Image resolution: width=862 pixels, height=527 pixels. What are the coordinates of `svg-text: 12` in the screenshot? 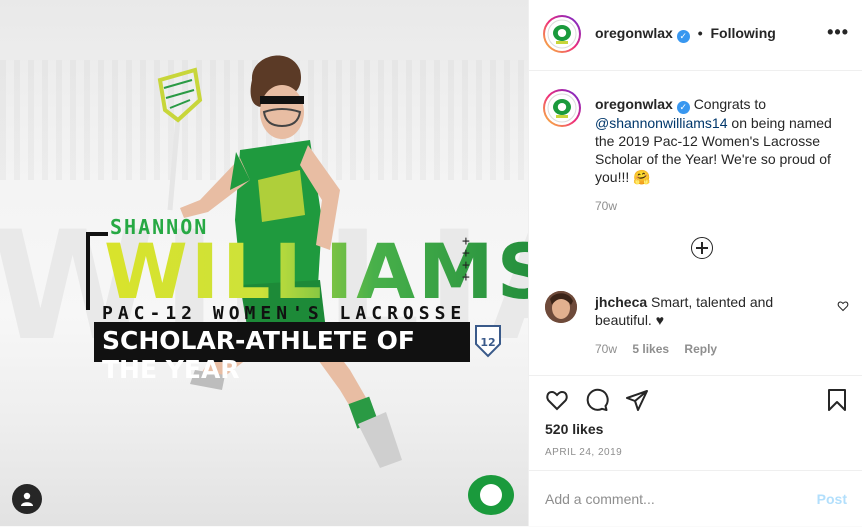 It's located at (487, 342).